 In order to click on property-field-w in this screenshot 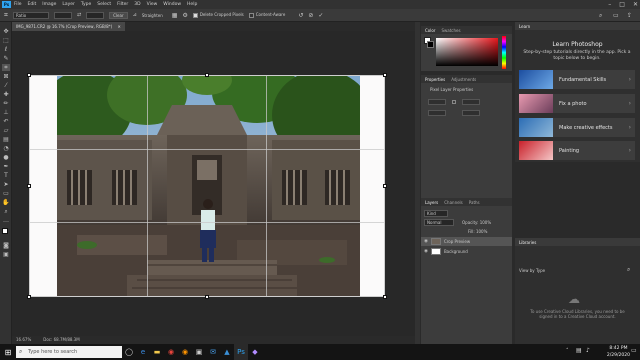, I will do `click(437, 102)`.